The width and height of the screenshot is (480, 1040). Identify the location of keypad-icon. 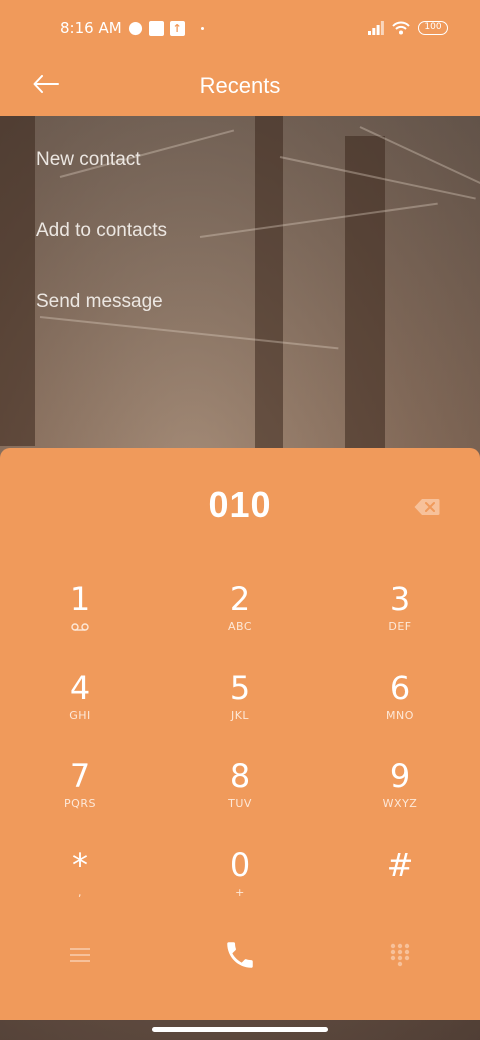
(400, 955).